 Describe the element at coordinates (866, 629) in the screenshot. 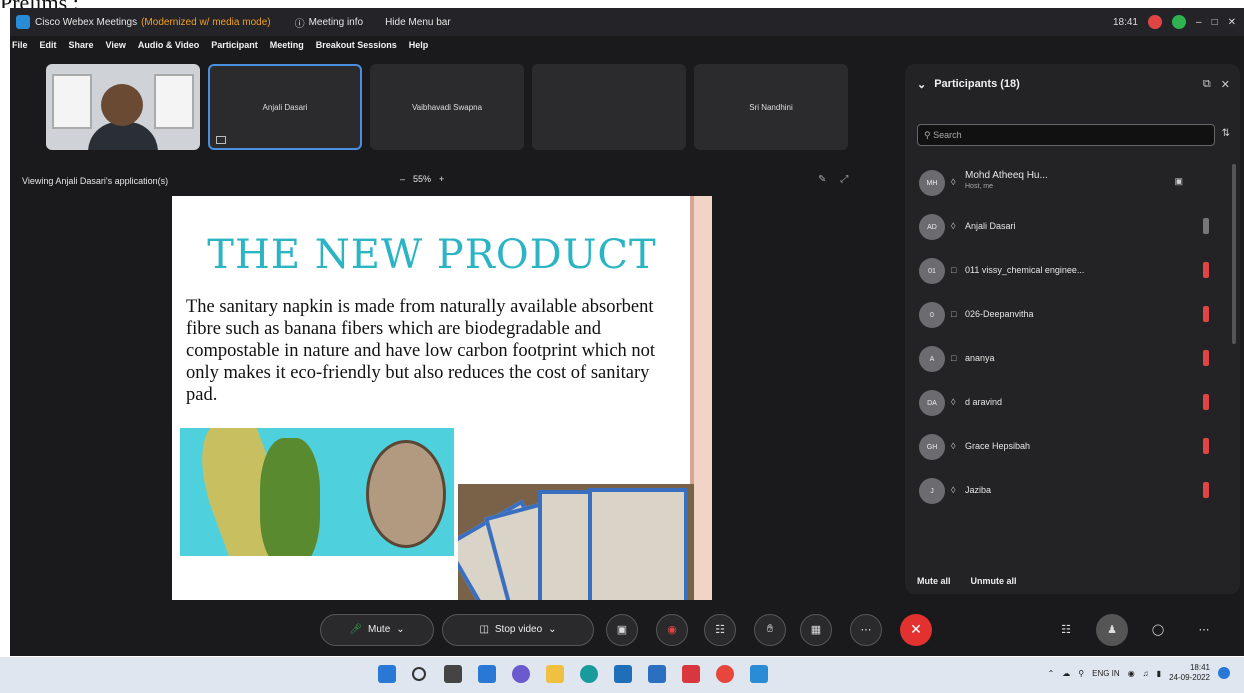

I see `more-options-icon: ⋯` at that location.